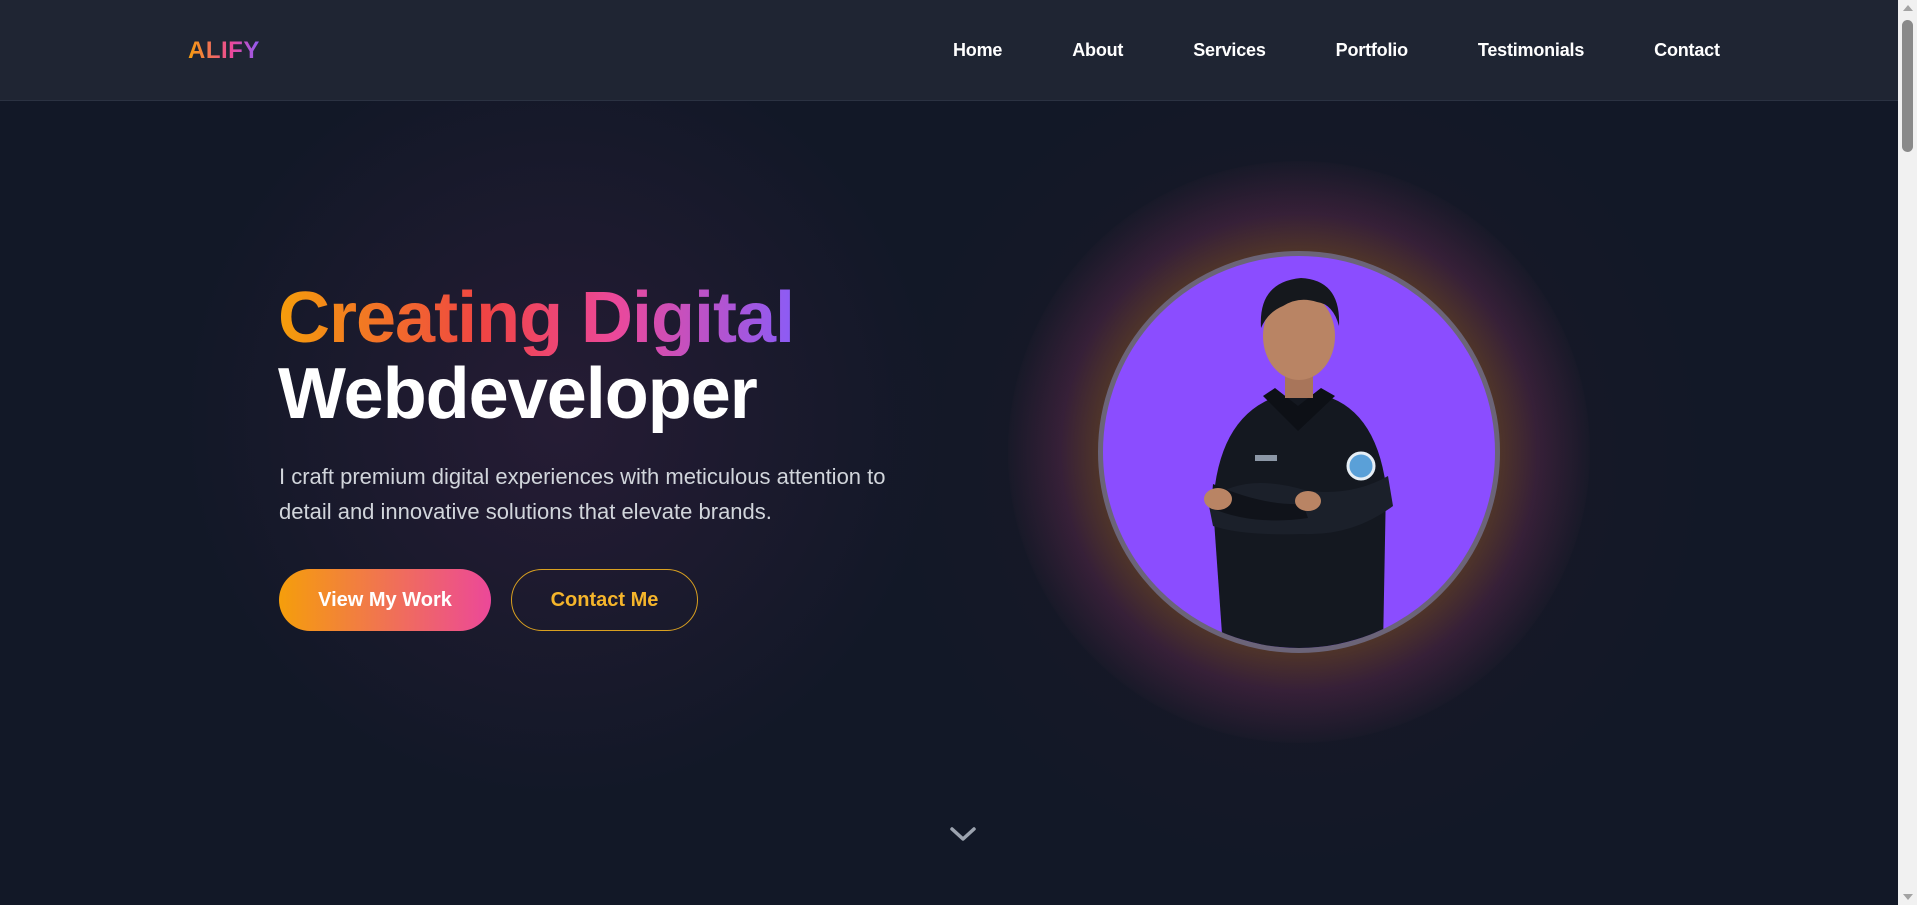 The width and height of the screenshot is (1917, 905). Describe the element at coordinates (1372, 50) in the screenshot. I see `nav-item-portfolio: Portfolio` at that location.